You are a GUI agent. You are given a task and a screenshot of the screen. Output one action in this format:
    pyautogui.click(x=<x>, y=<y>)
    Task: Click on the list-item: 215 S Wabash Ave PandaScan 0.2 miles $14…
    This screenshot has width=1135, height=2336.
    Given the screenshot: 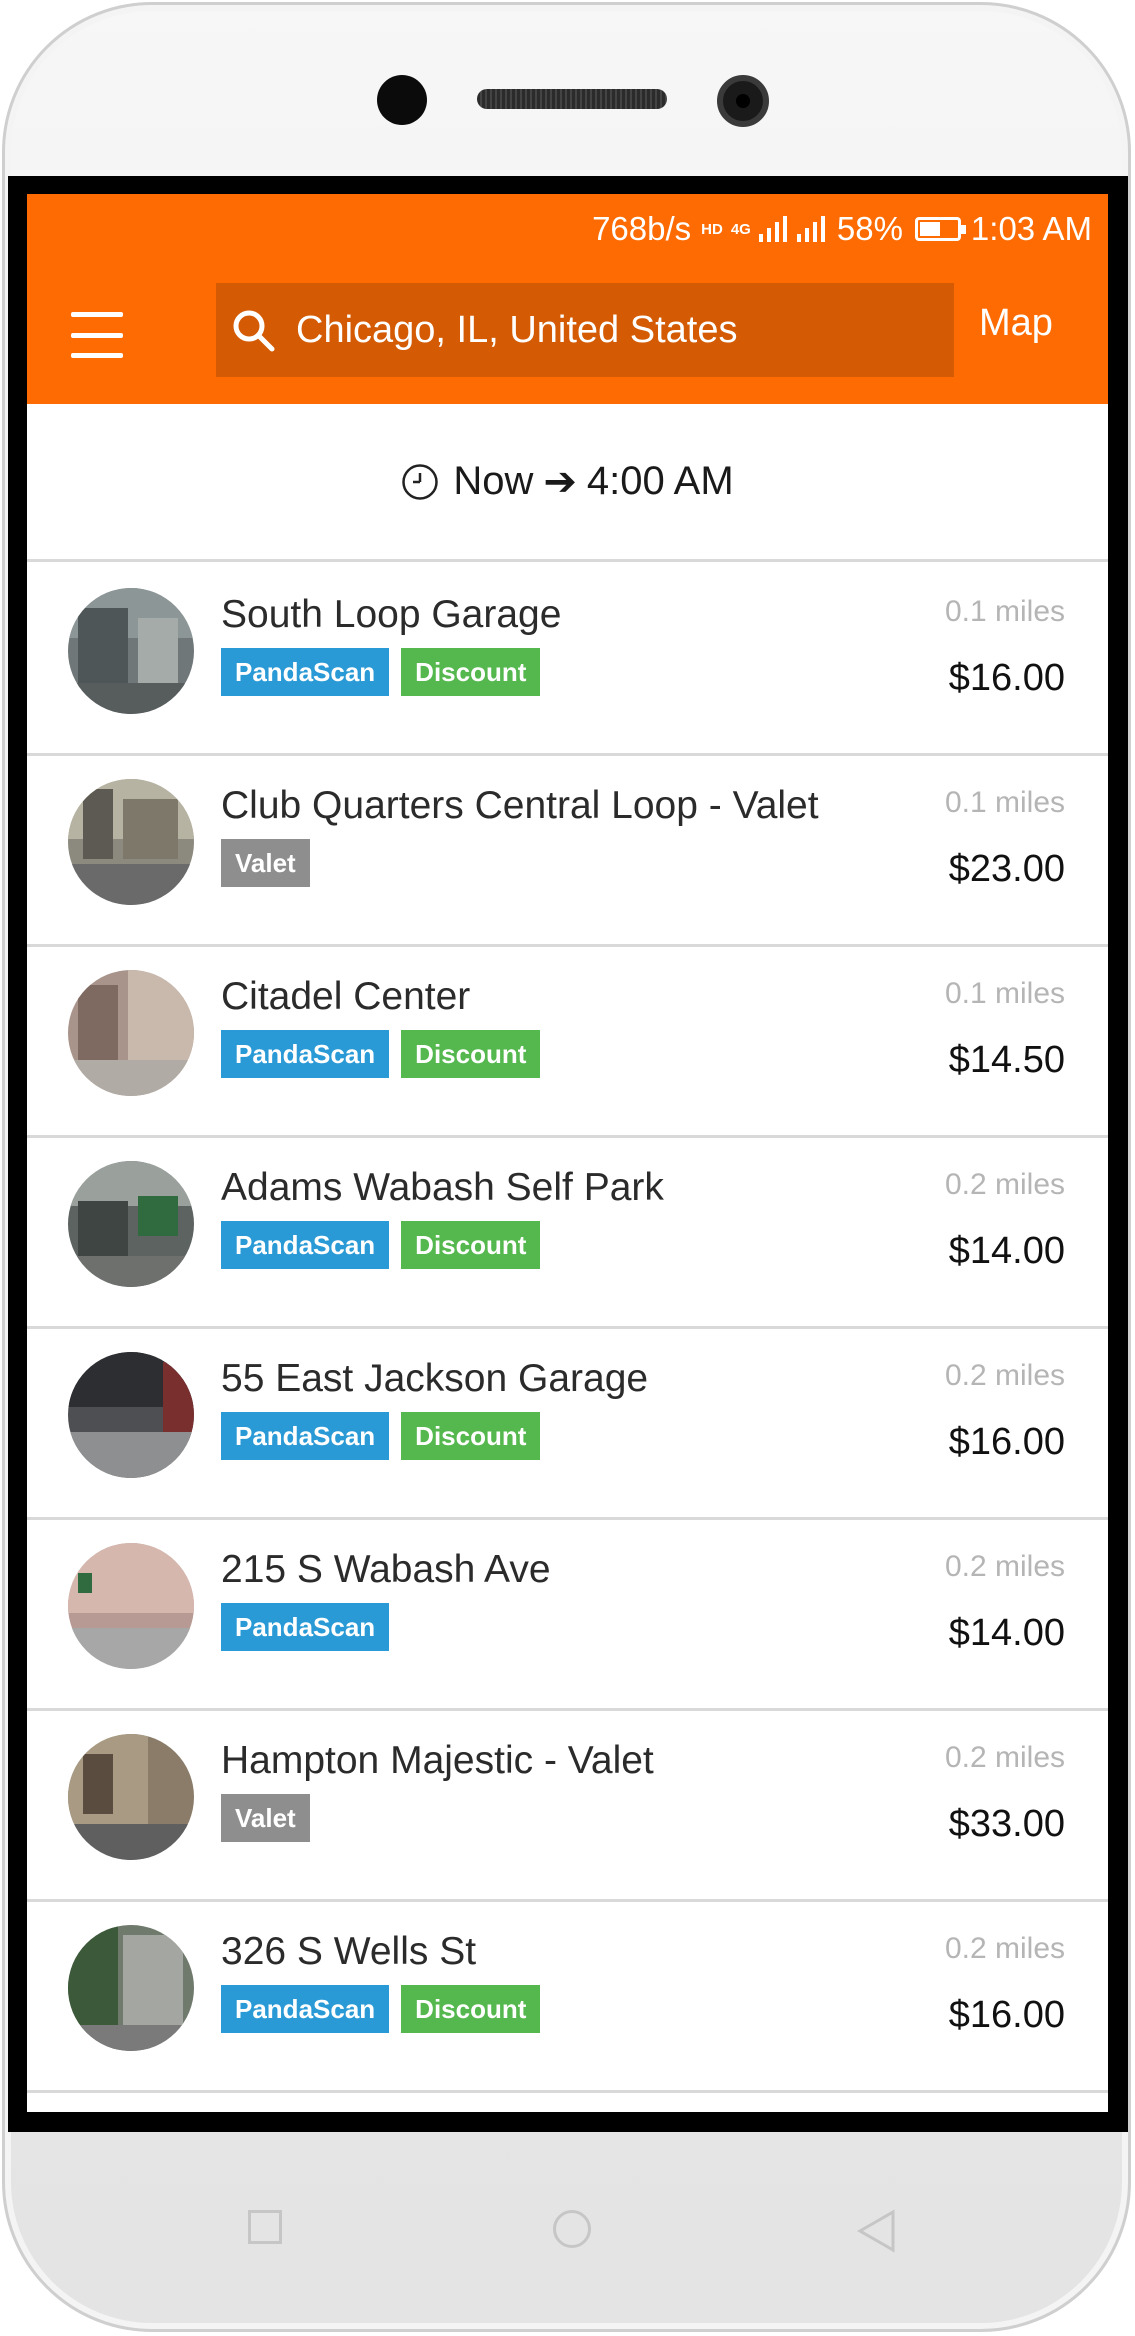 What is the action you would take?
    pyautogui.click(x=567, y=1615)
    